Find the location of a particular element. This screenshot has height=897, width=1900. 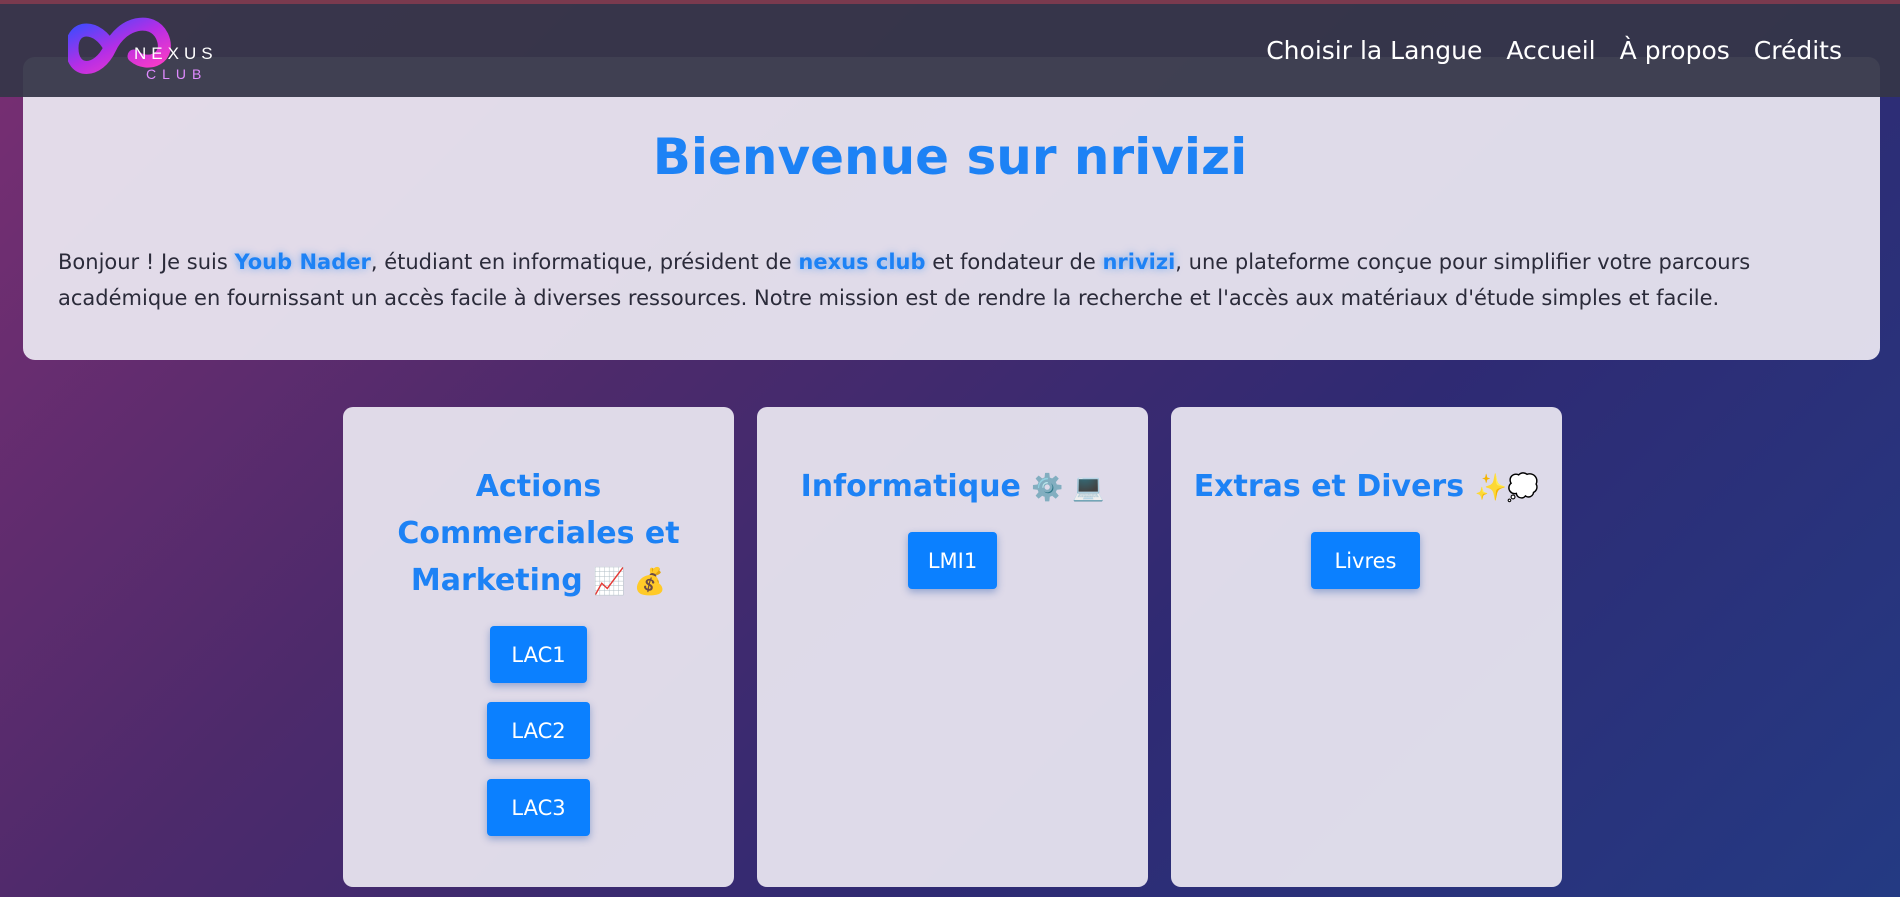

lac3-button: LAC3 is located at coordinates (538, 807).